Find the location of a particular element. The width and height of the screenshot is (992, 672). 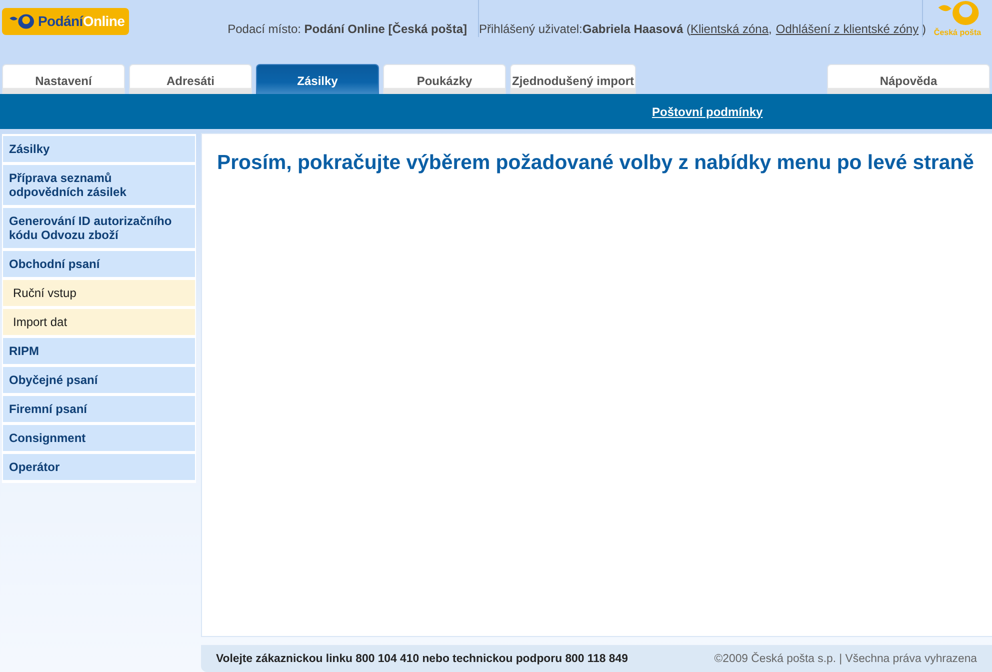

header-link: Klientská zóna is located at coordinates (729, 29).